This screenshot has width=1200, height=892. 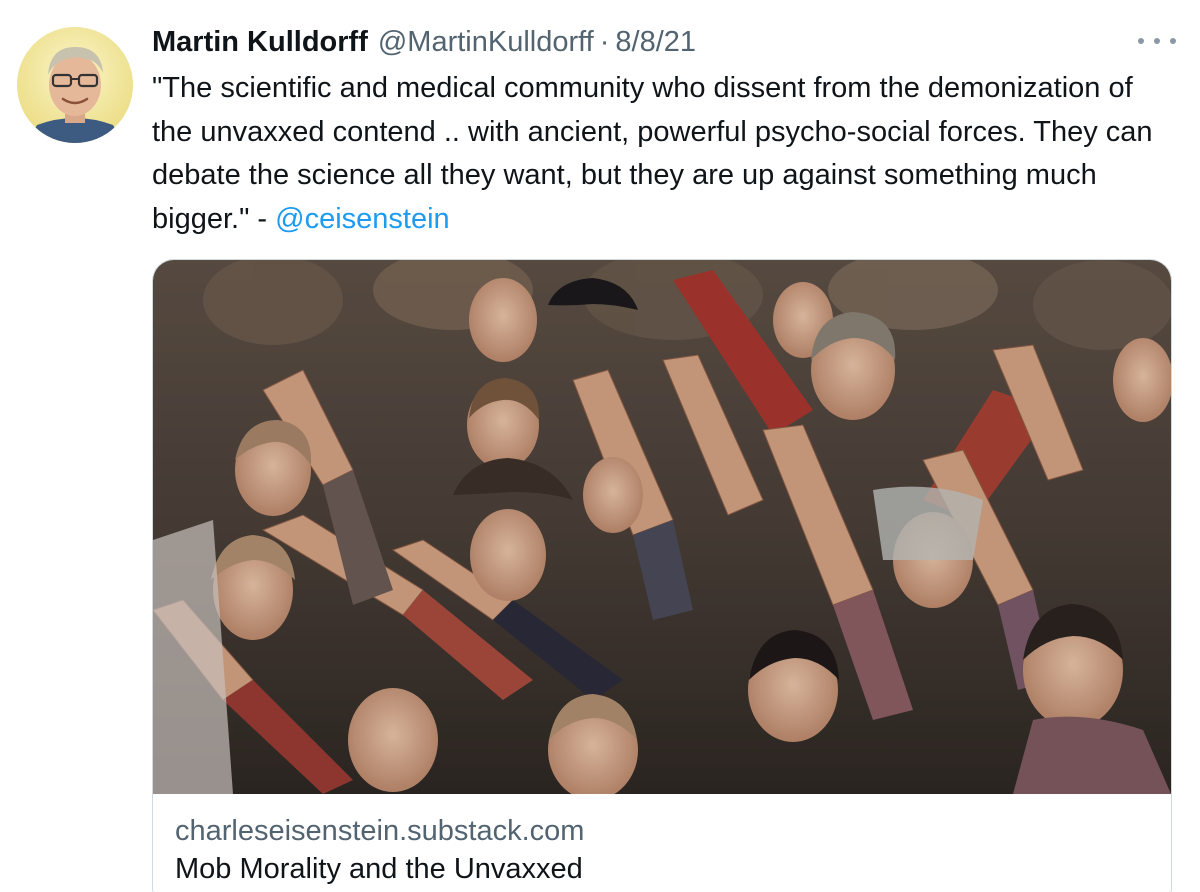 I want to click on profile-photo-icon, so click(x=75, y=85).